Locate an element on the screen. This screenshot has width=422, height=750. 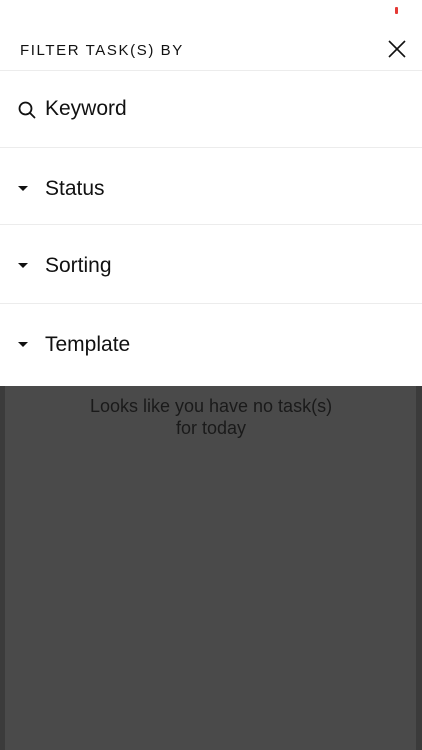
filter-keyword: Keyword is located at coordinates (211, 109).